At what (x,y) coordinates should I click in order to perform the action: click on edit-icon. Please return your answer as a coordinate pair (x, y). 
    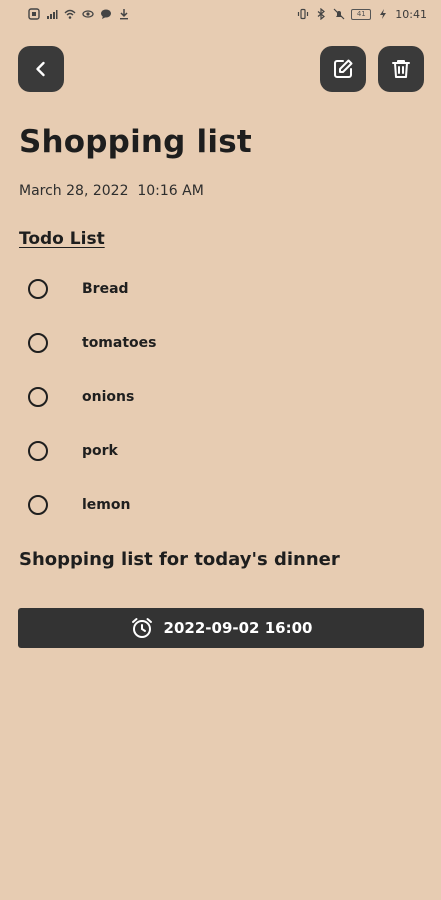
    Looking at the image, I should click on (343, 68).